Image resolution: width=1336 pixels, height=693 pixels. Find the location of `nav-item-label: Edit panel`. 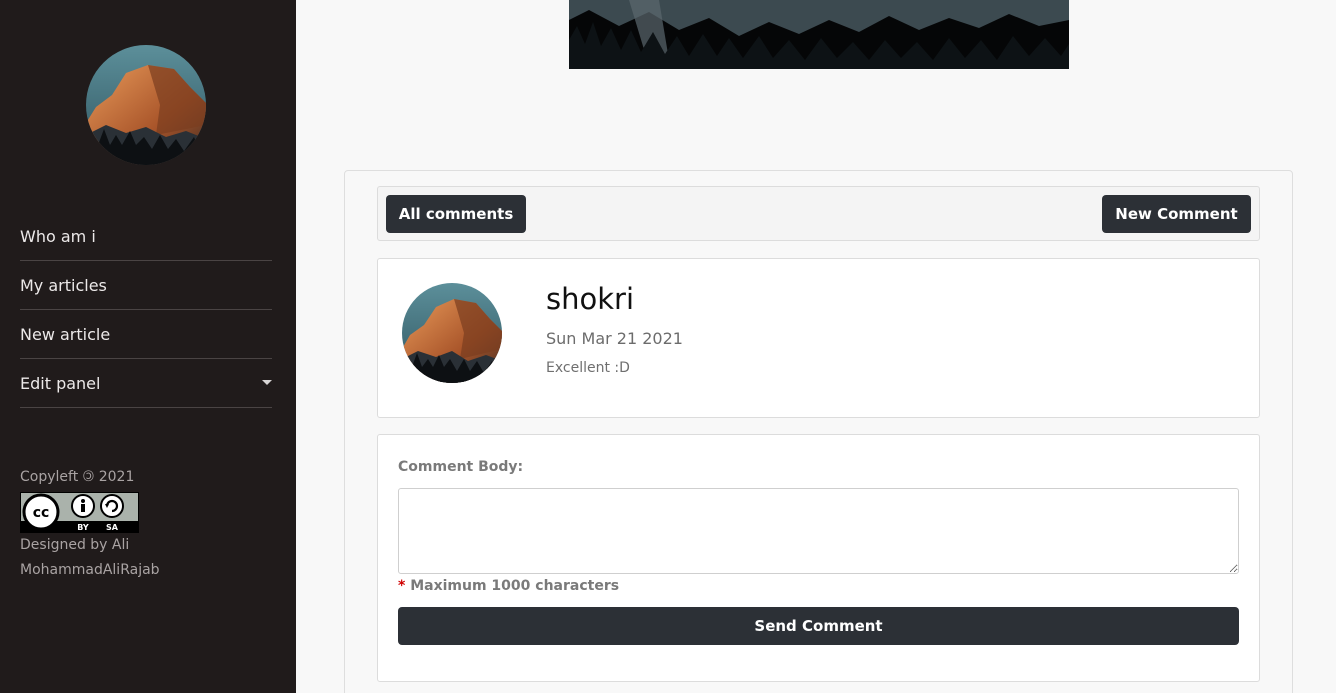

nav-item-label: Edit panel is located at coordinates (60, 383).